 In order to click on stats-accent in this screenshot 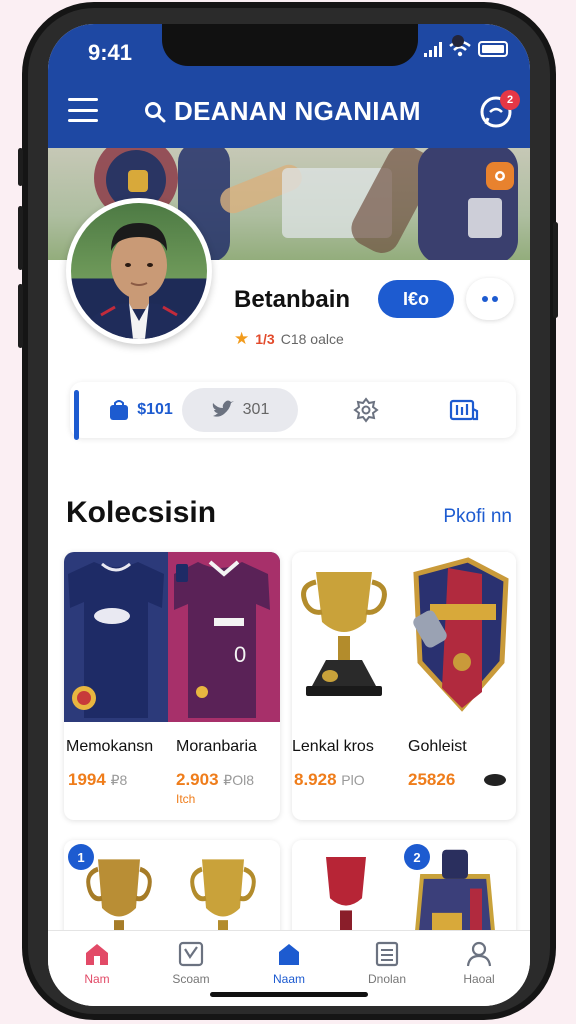, I will do `click(76, 415)`.